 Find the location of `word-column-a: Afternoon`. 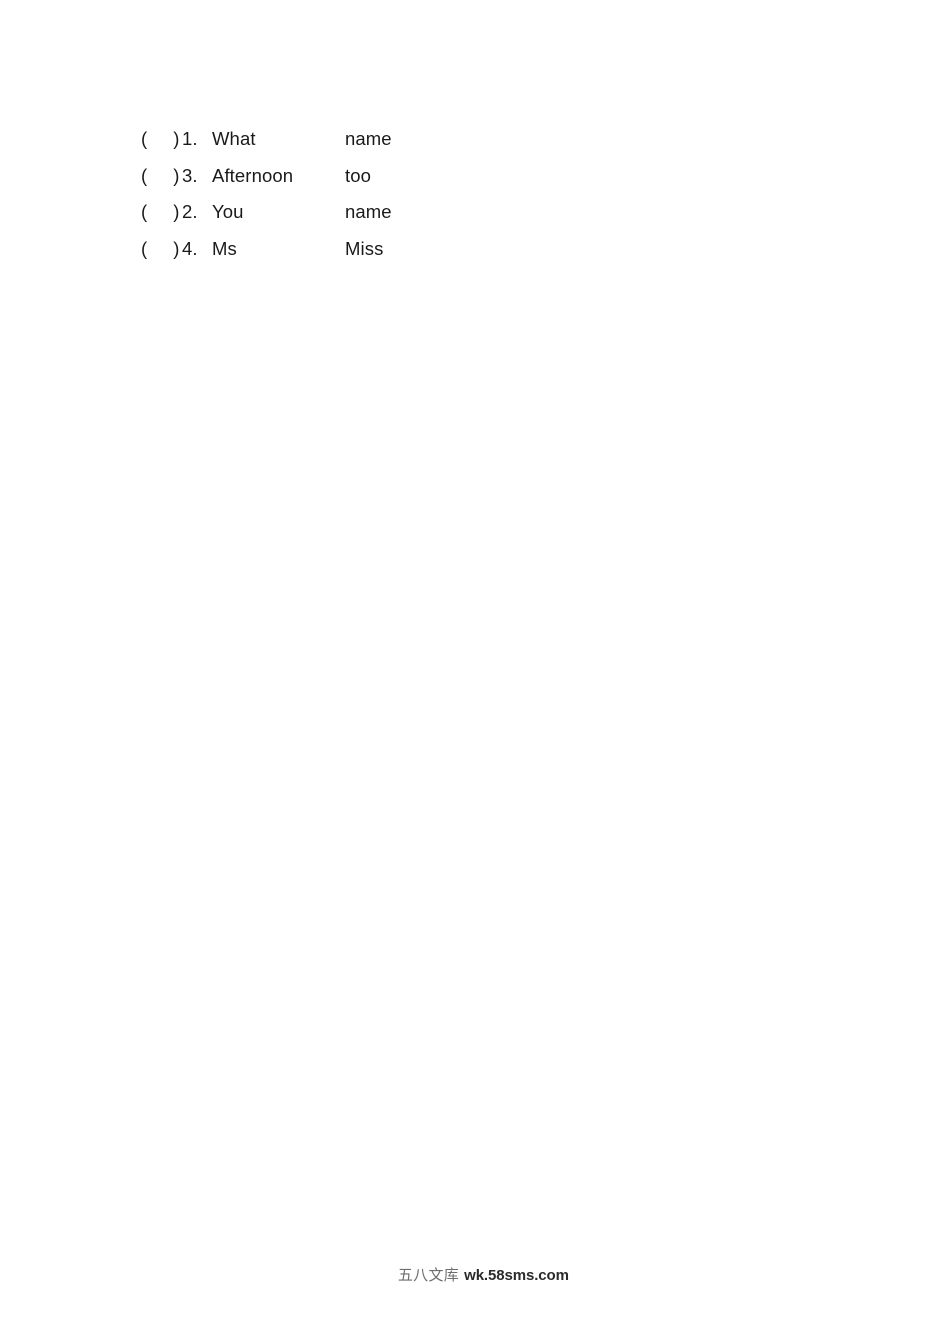

word-column-a: Afternoon is located at coordinates (253, 175).